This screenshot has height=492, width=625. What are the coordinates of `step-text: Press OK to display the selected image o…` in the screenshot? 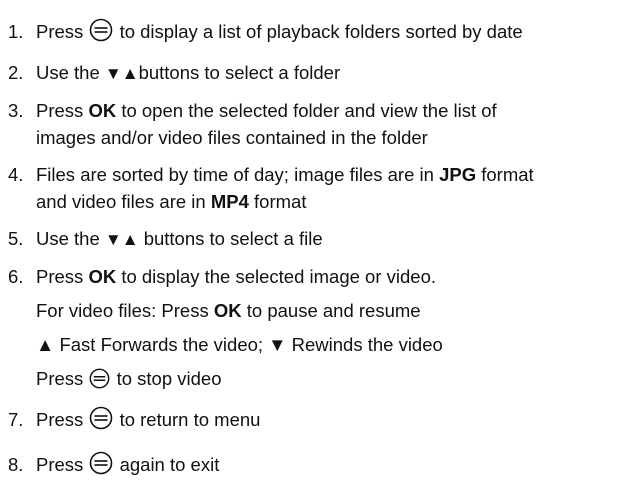 It's located at (236, 276).